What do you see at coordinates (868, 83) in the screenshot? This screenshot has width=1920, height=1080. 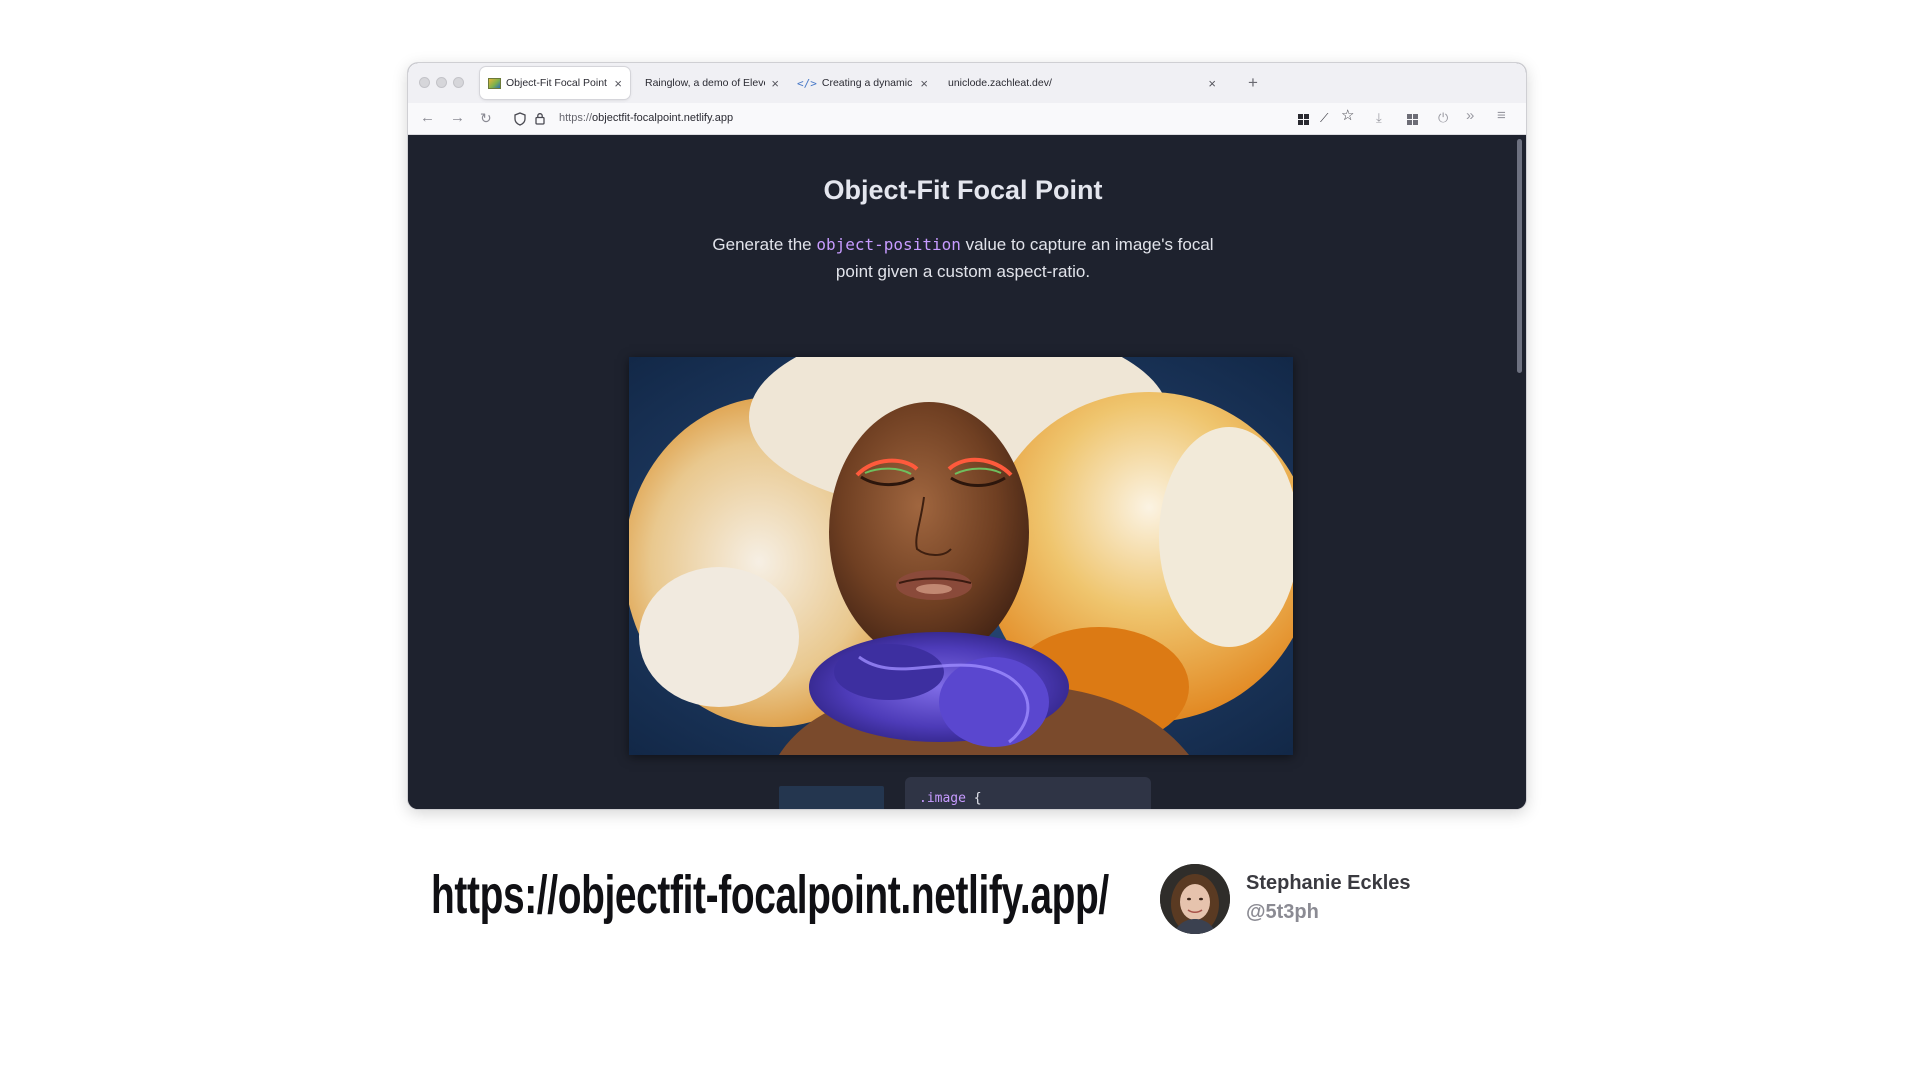 I see `tab-label: Creating a dynamic color conve` at bounding box center [868, 83].